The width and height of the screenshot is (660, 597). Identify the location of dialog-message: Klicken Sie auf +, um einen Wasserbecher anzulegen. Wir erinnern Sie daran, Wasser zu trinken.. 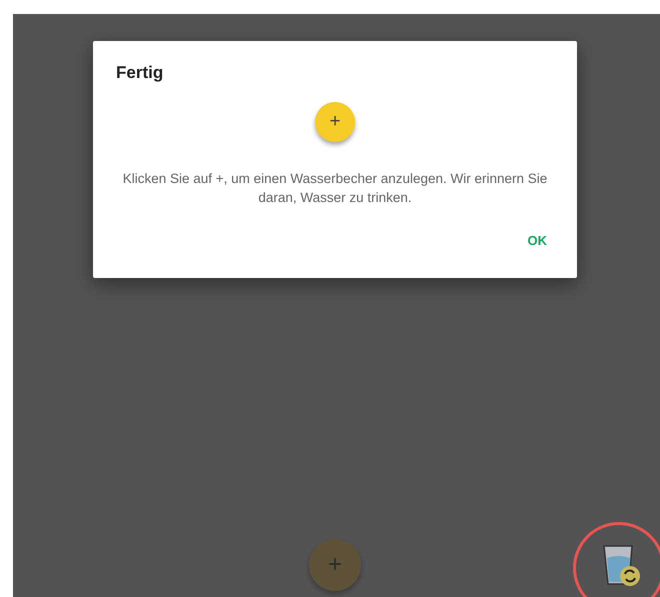
(335, 188).